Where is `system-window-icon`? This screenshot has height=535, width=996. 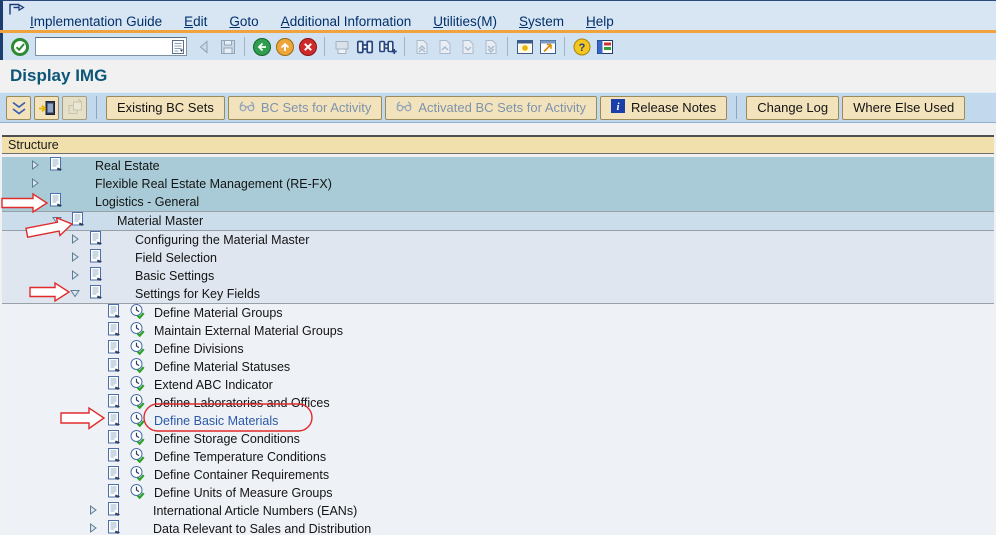 system-window-icon is located at coordinates (17, 11).